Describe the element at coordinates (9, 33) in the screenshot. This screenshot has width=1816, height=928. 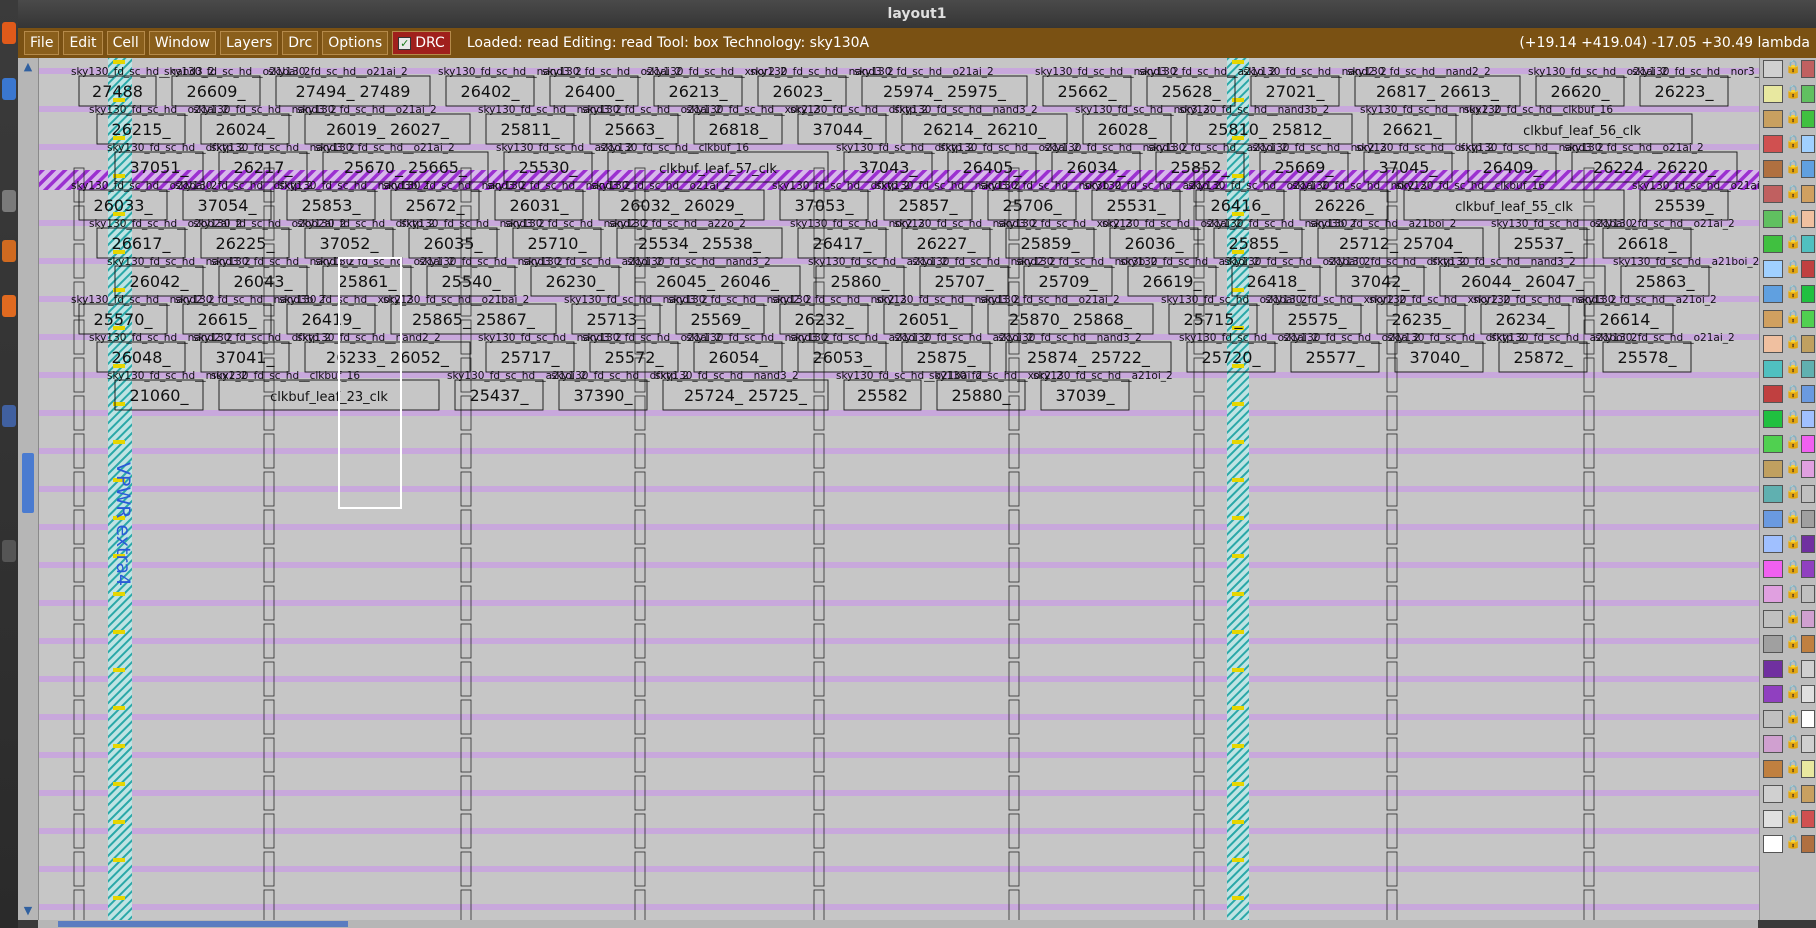
I see `ubuntu-dash-icon` at that location.